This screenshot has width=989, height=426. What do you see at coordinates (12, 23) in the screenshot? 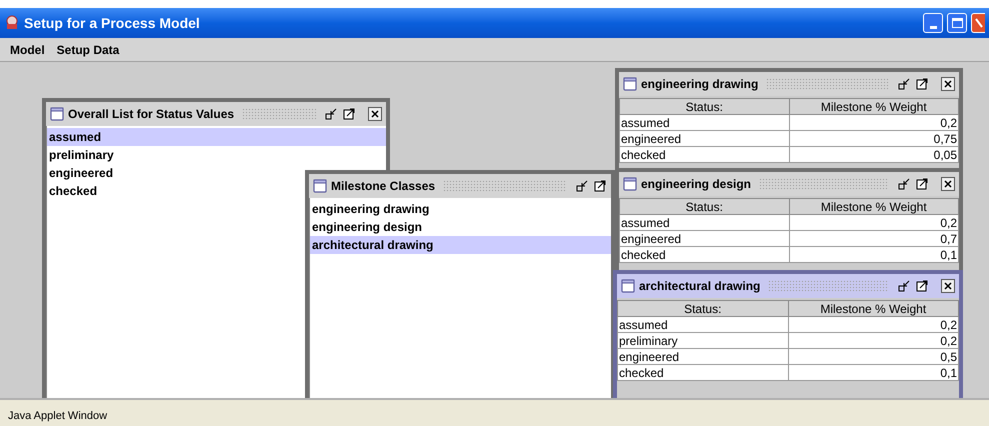
I see `app-icon` at bounding box center [12, 23].